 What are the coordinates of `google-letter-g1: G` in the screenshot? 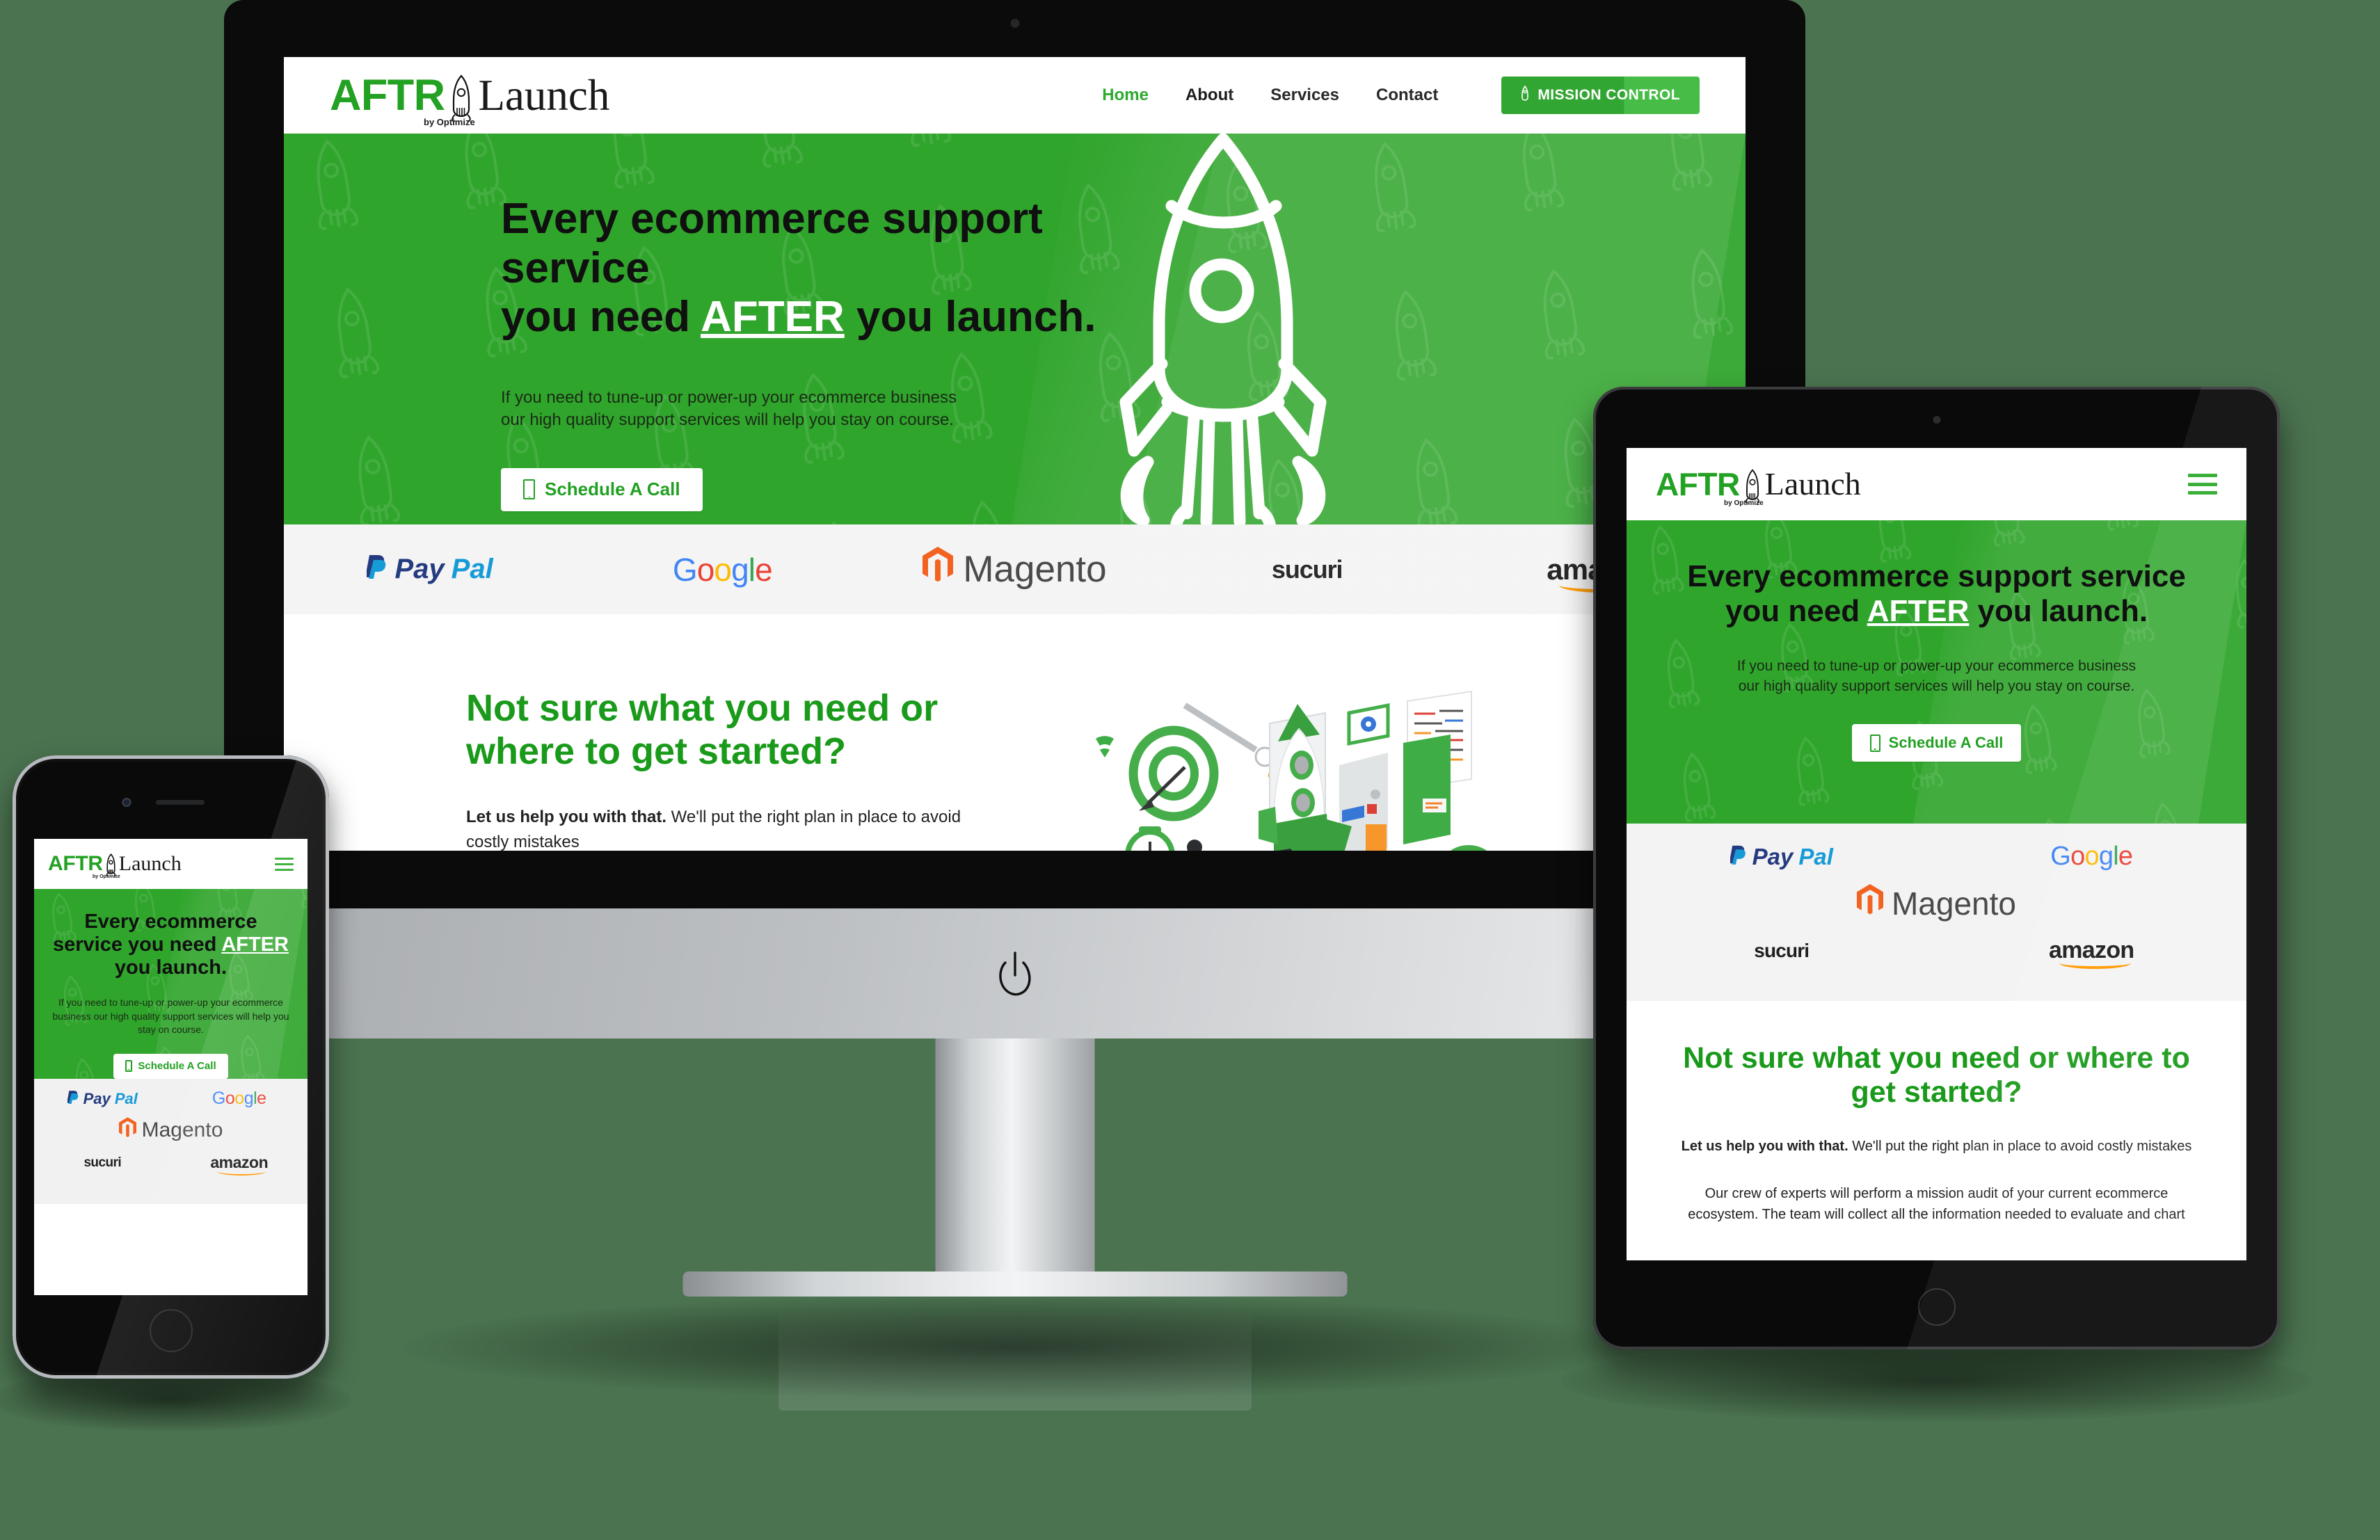 It's located at (218, 1098).